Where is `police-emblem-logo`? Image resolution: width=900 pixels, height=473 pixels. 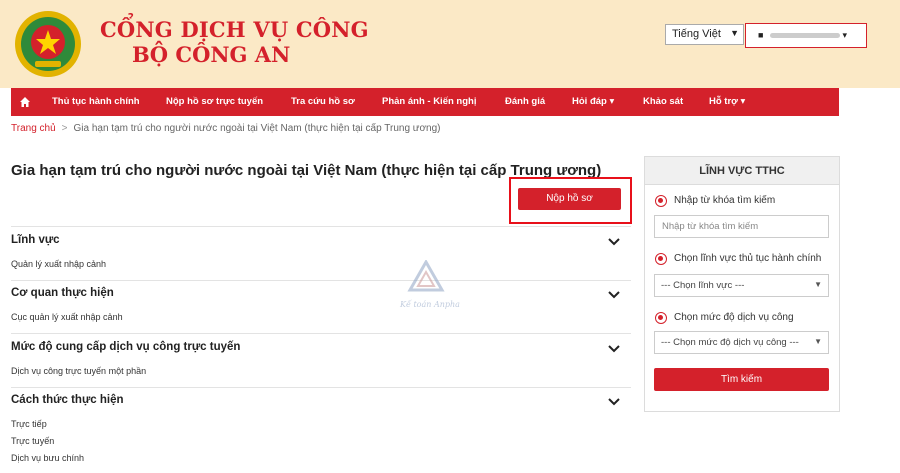 police-emblem-logo is located at coordinates (48, 44).